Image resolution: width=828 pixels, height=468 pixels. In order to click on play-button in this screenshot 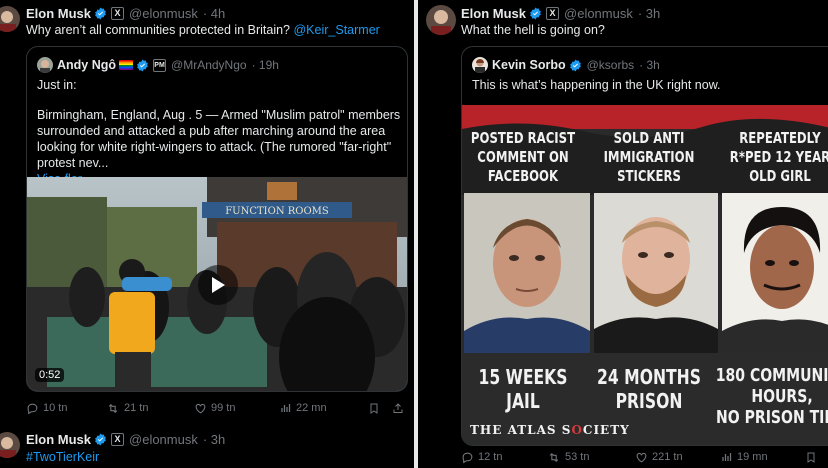, I will do `click(218, 285)`.